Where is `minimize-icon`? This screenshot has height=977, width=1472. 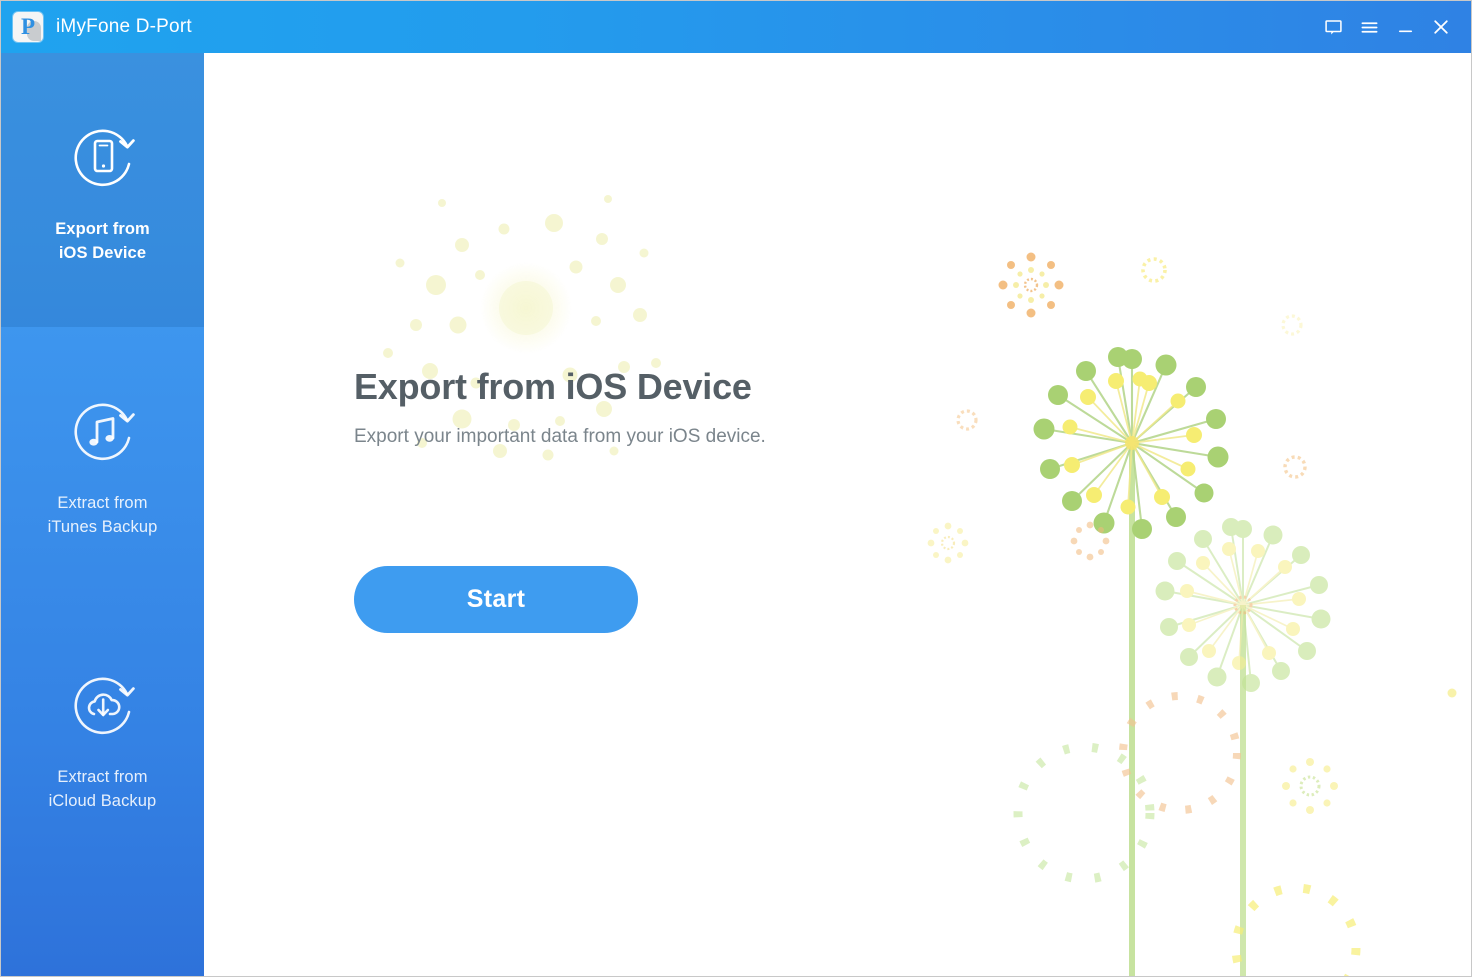
minimize-icon is located at coordinates (1405, 27).